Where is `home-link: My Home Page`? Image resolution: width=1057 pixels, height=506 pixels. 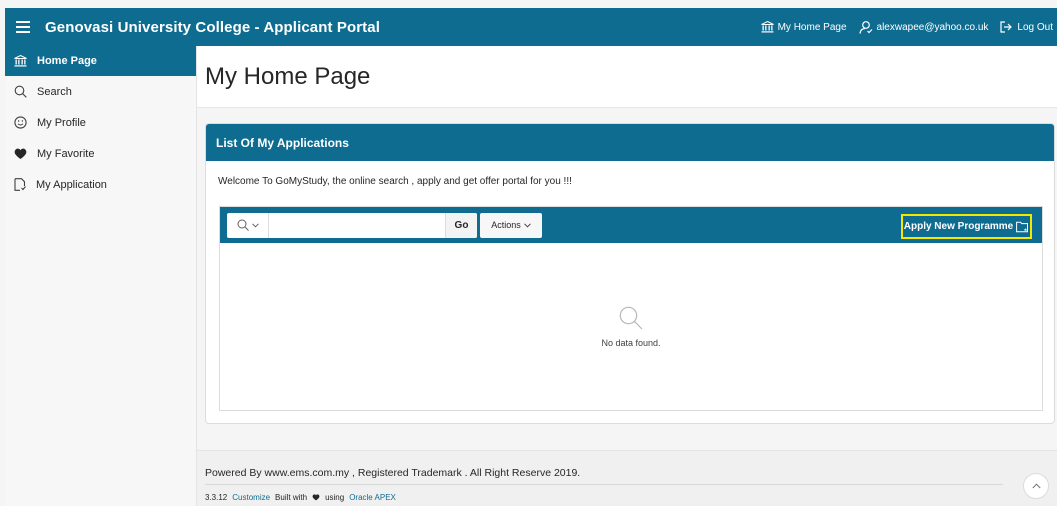
home-link: My Home Page is located at coordinates (803, 27).